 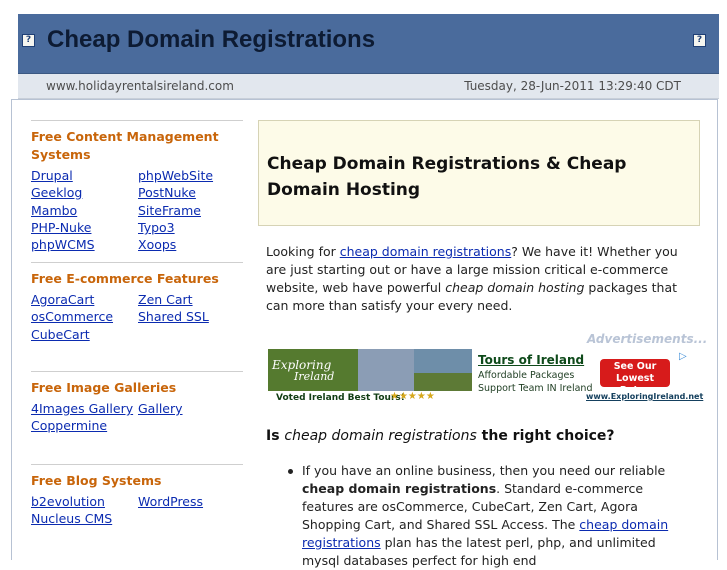 What do you see at coordinates (160, 408) in the screenshot?
I see `sidebar-link-gallery: Gallery` at bounding box center [160, 408].